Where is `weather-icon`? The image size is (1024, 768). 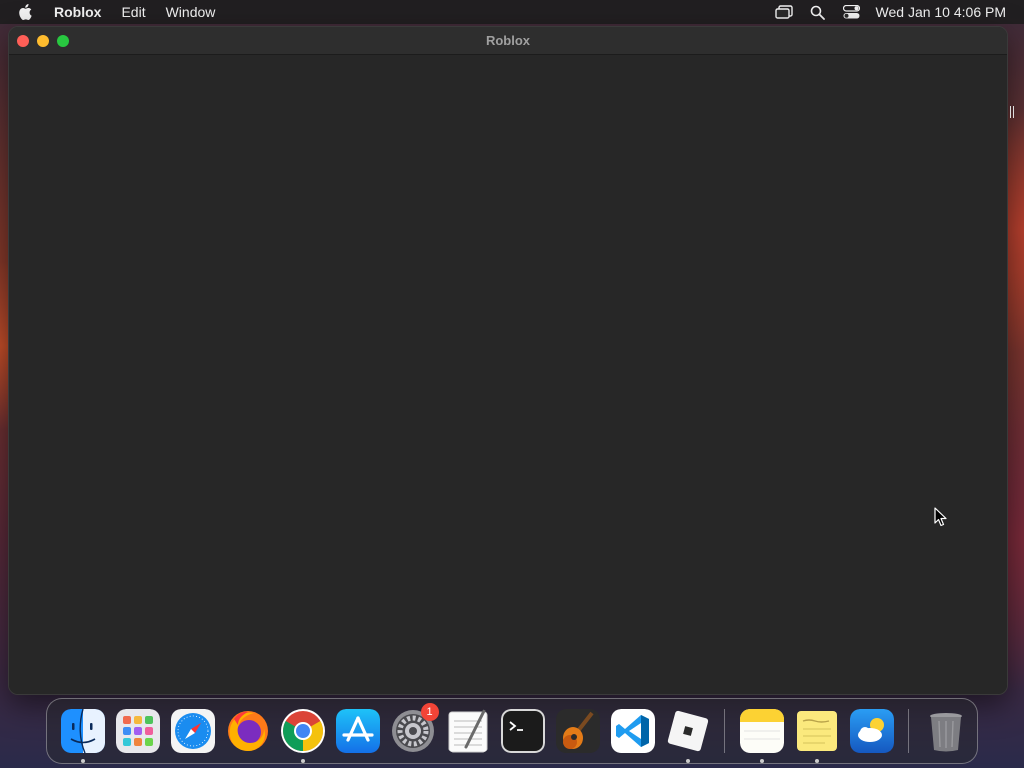 weather-icon is located at coordinates (871, 731).